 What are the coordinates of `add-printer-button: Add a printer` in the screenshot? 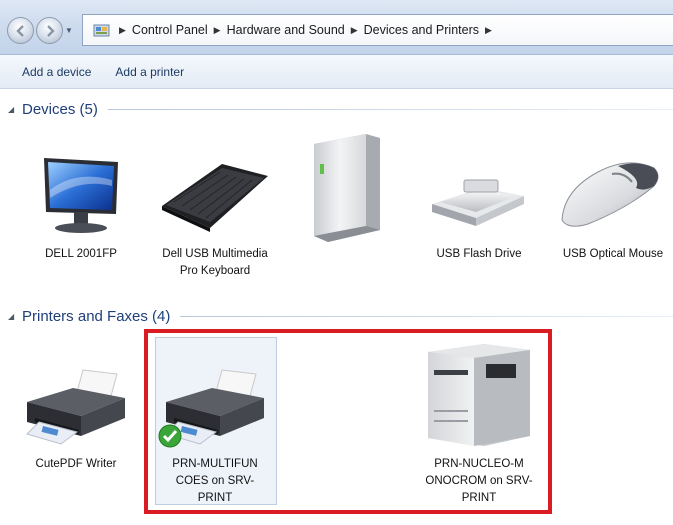 It's located at (149, 72).